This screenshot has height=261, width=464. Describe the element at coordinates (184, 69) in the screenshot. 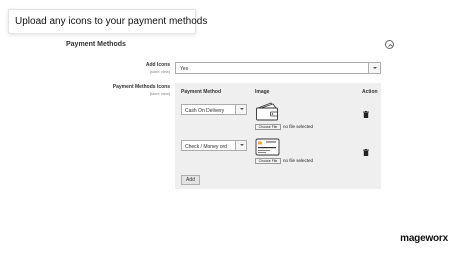

I see `add-icons-value: Yes` at that location.